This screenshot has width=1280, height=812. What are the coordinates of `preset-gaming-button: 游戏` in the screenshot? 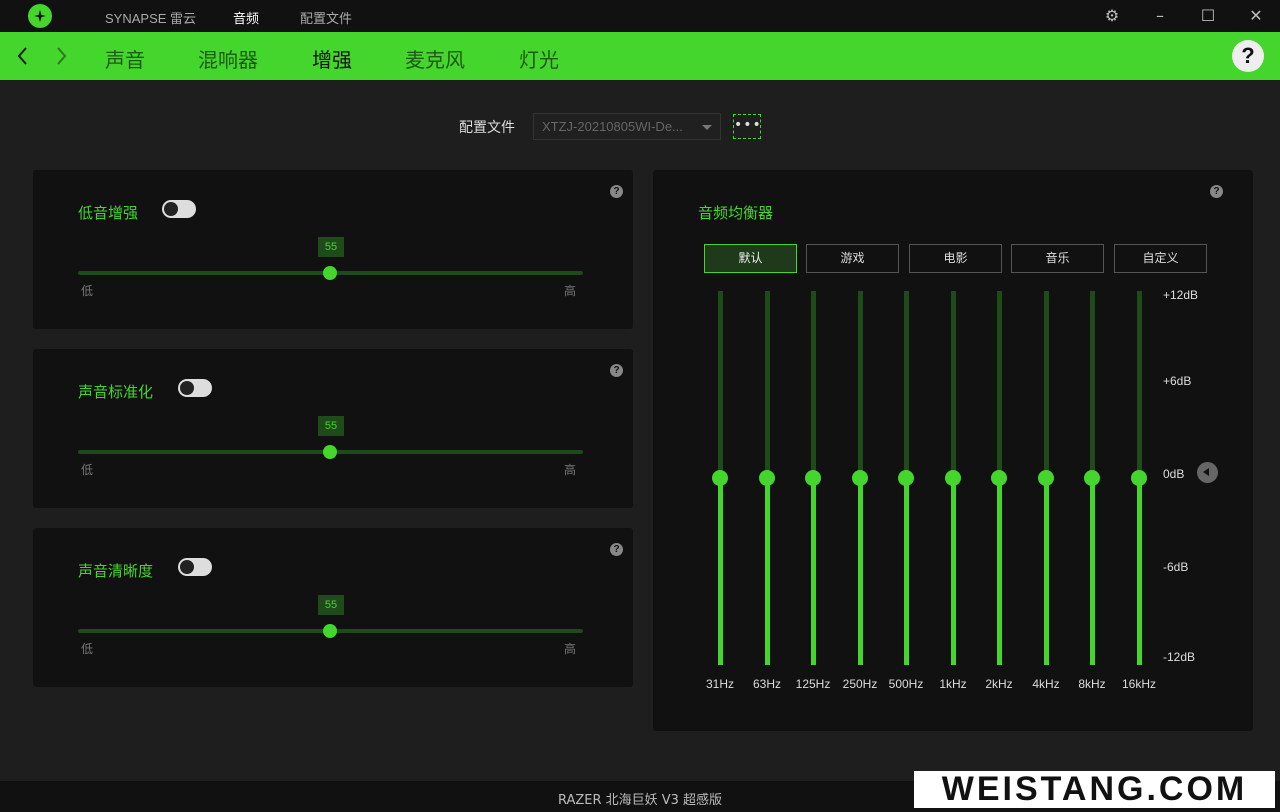 It's located at (852, 258).